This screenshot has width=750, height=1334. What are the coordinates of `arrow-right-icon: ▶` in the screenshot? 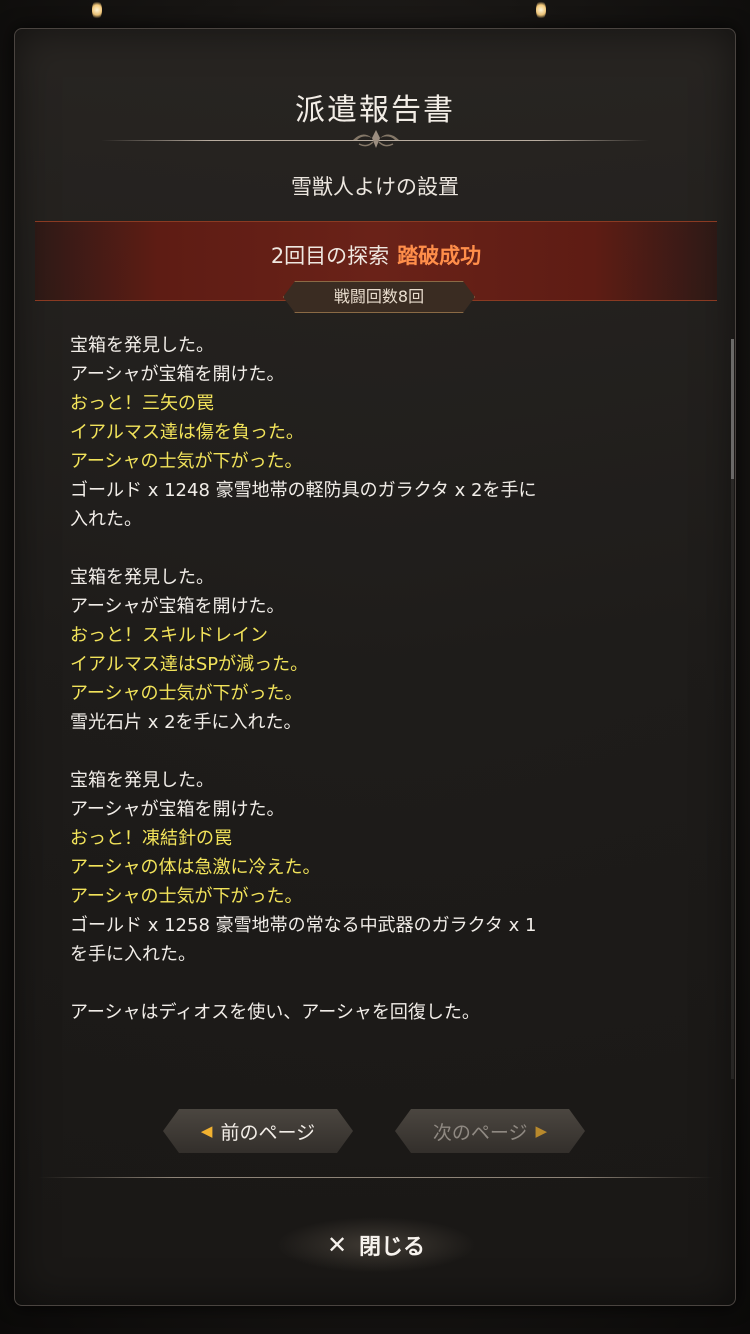 It's located at (541, 1131).